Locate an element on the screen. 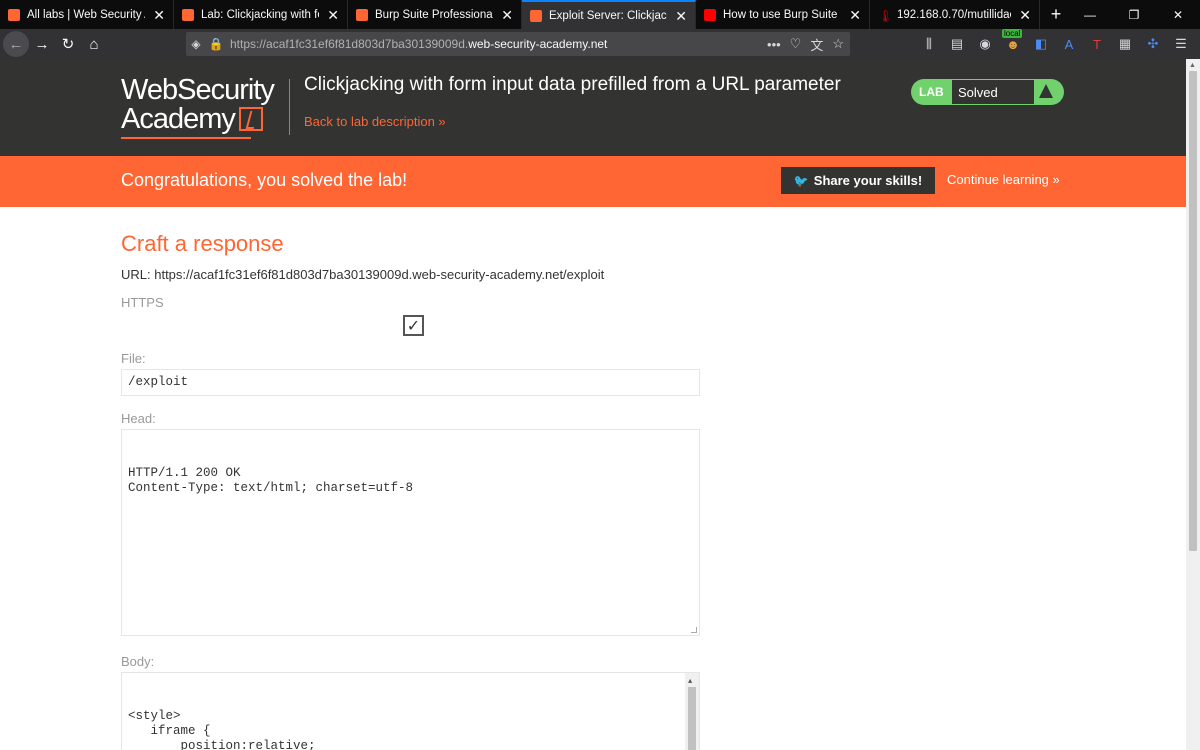 This screenshot has width=1200, height=750. page-title: Craft a response is located at coordinates (202, 243).